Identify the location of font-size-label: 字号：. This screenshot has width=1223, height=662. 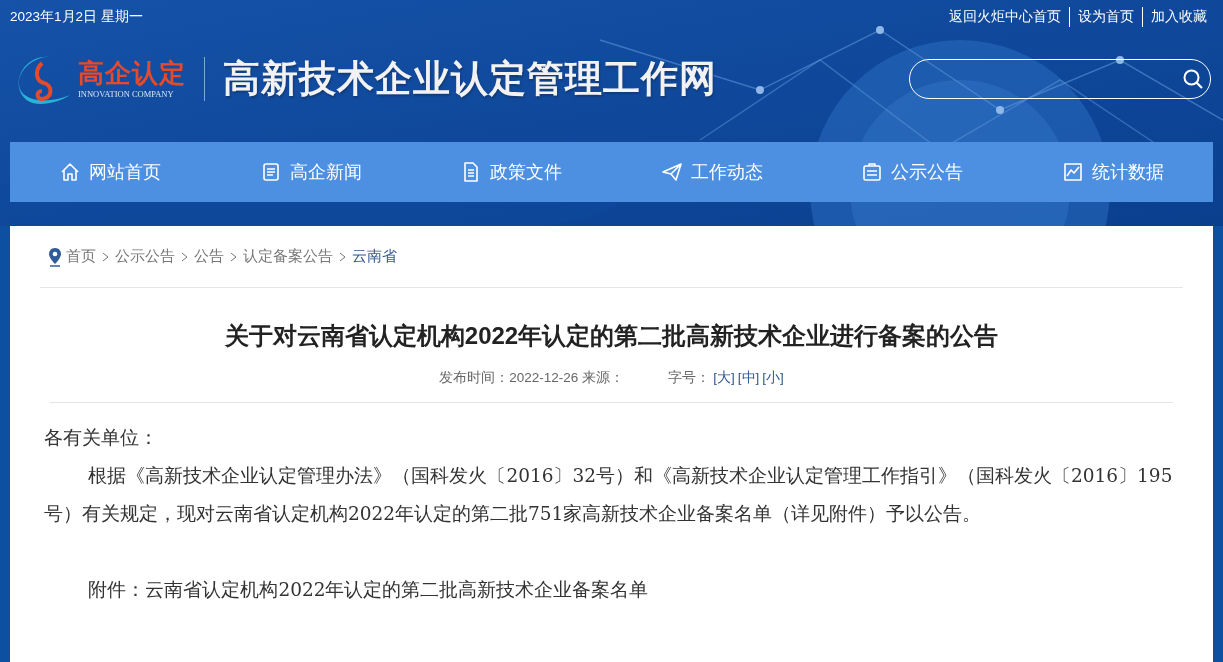
(689, 377).